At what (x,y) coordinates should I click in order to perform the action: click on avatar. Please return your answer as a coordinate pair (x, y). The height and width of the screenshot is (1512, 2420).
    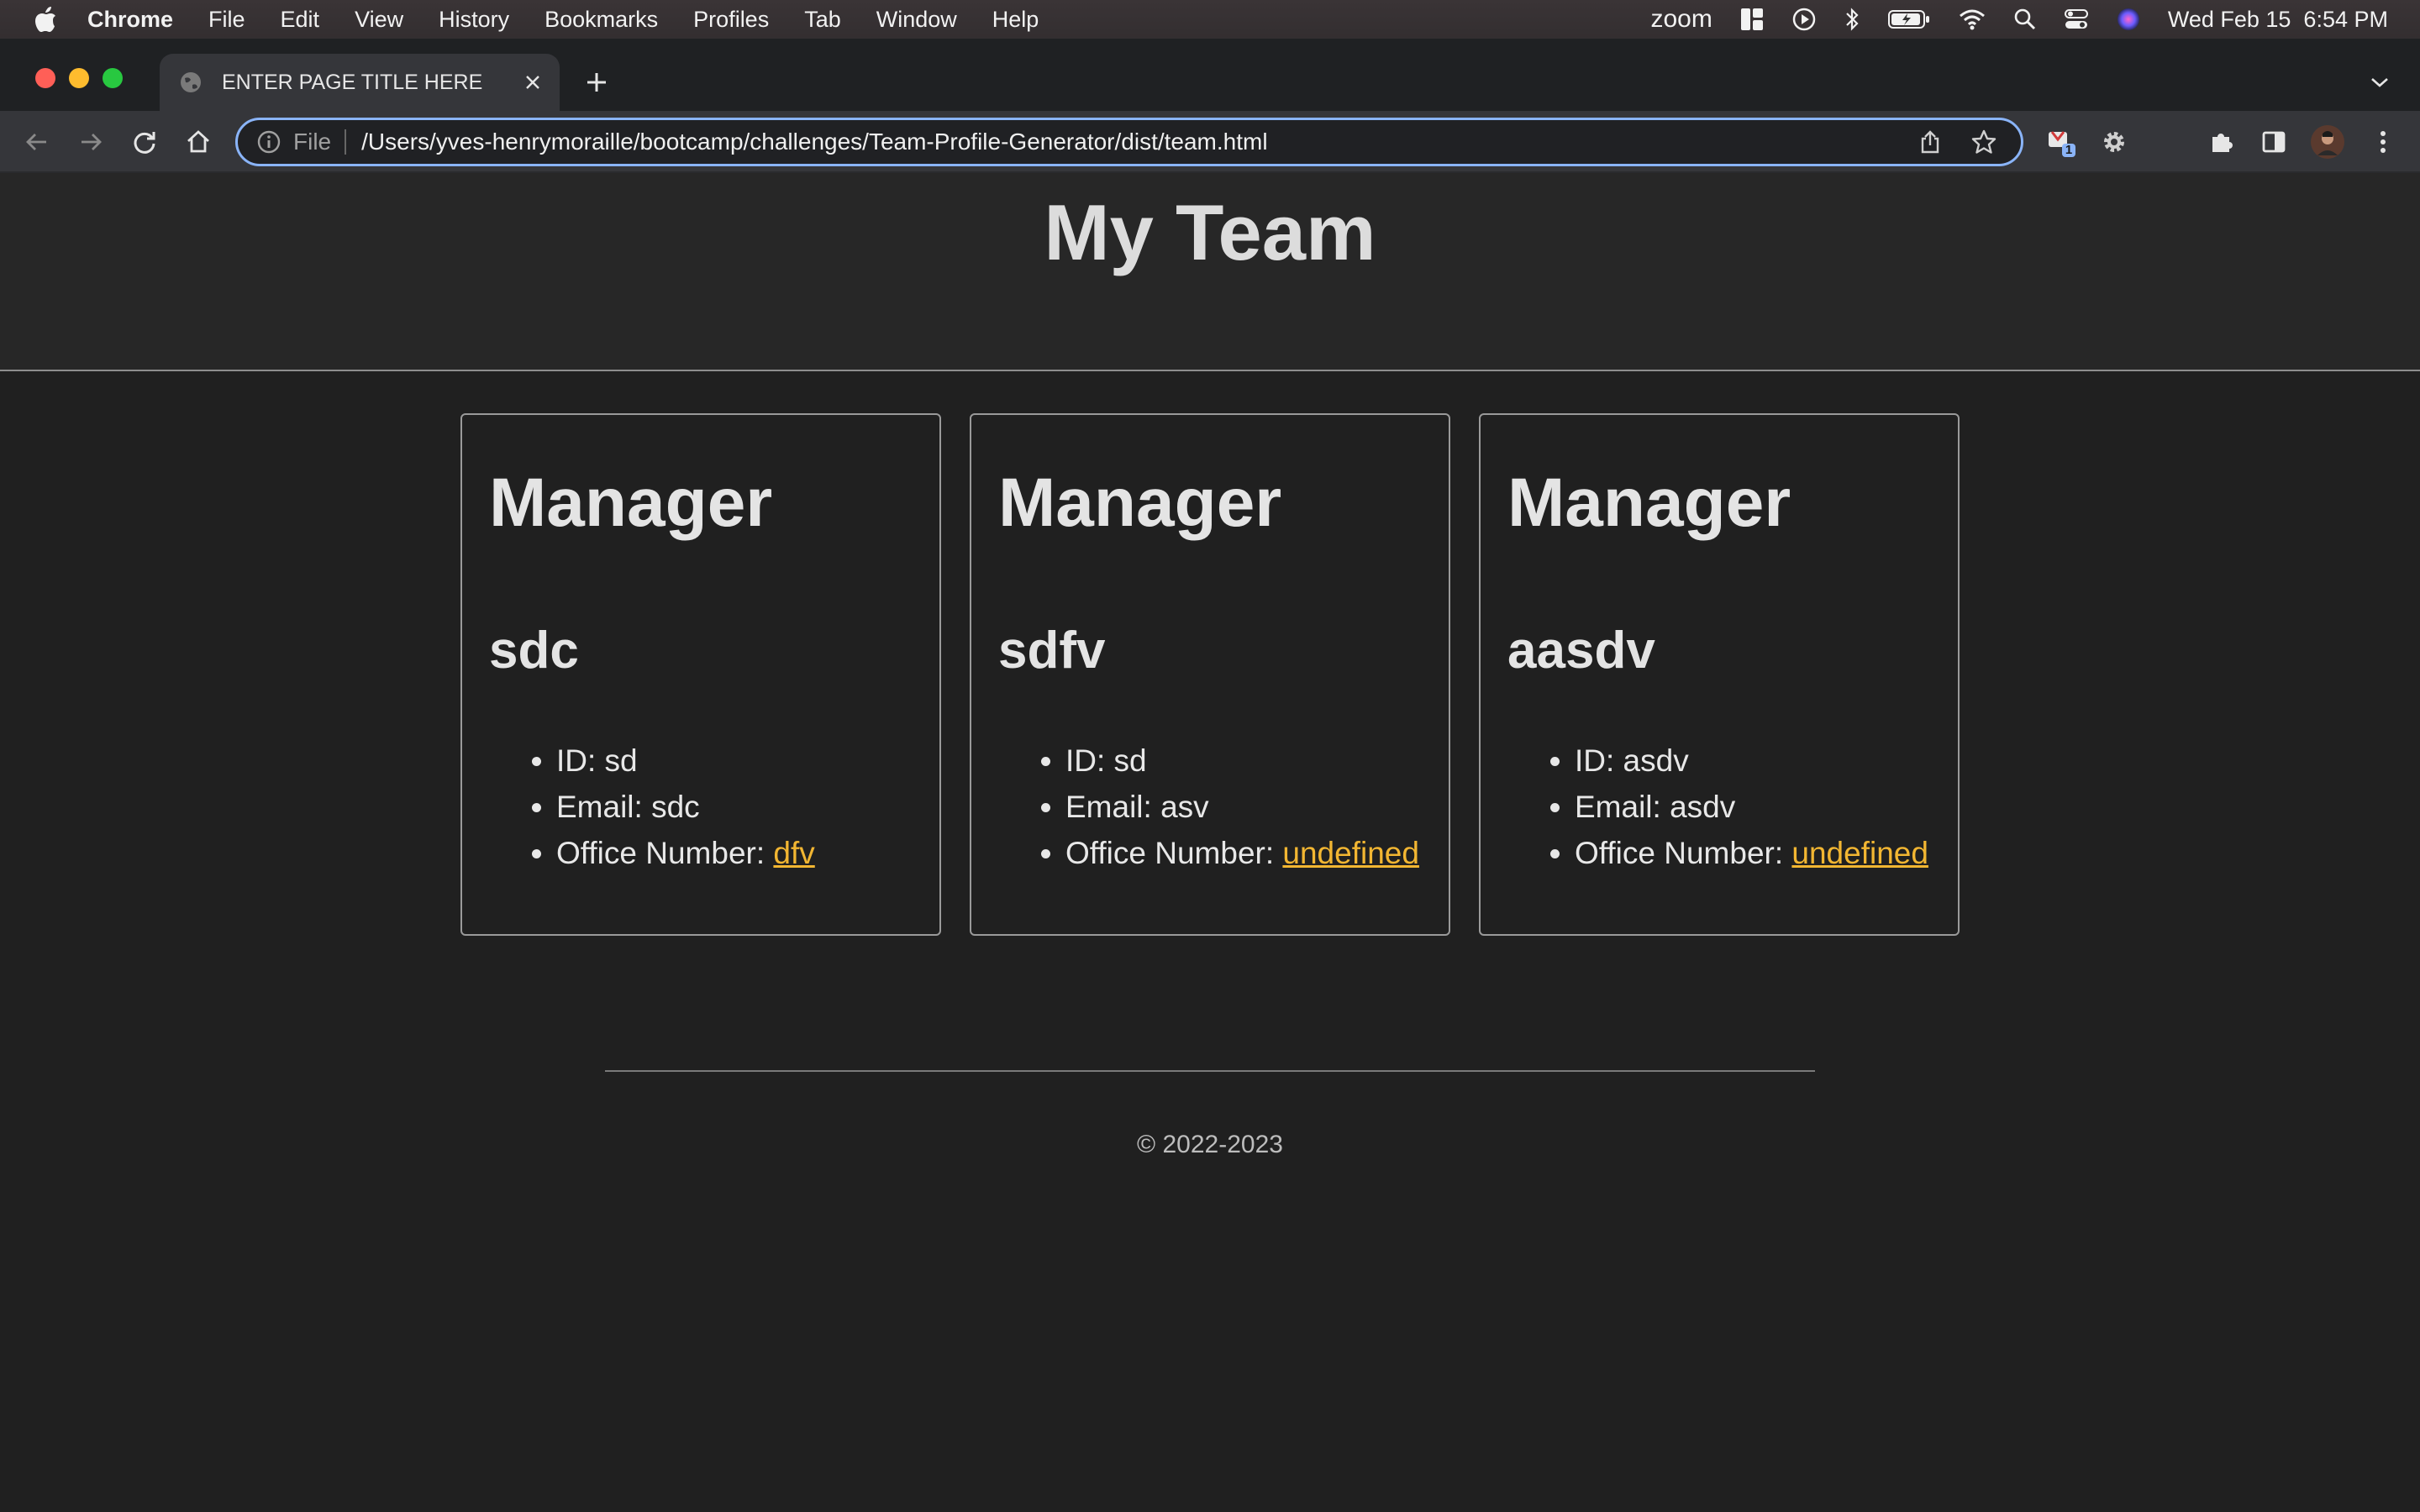
    Looking at the image, I should click on (2328, 141).